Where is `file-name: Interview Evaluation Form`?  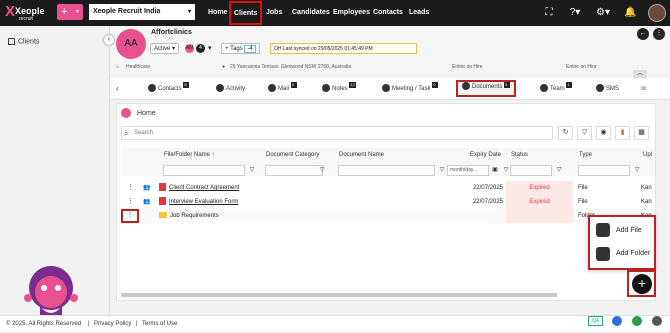 file-name: Interview Evaluation Form is located at coordinates (198, 202).